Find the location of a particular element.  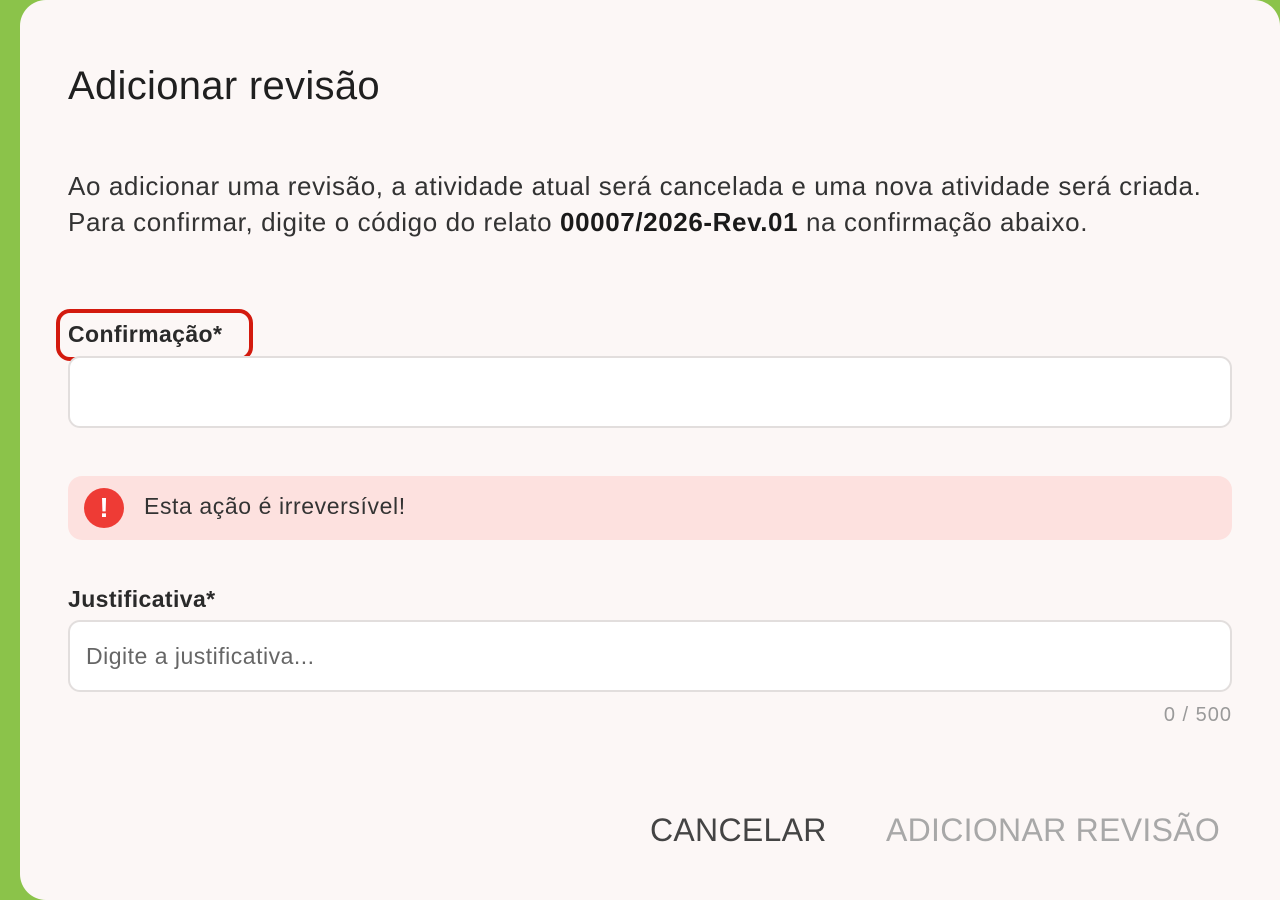

exclamation-icon: ! is located at coordinates (104, 508).